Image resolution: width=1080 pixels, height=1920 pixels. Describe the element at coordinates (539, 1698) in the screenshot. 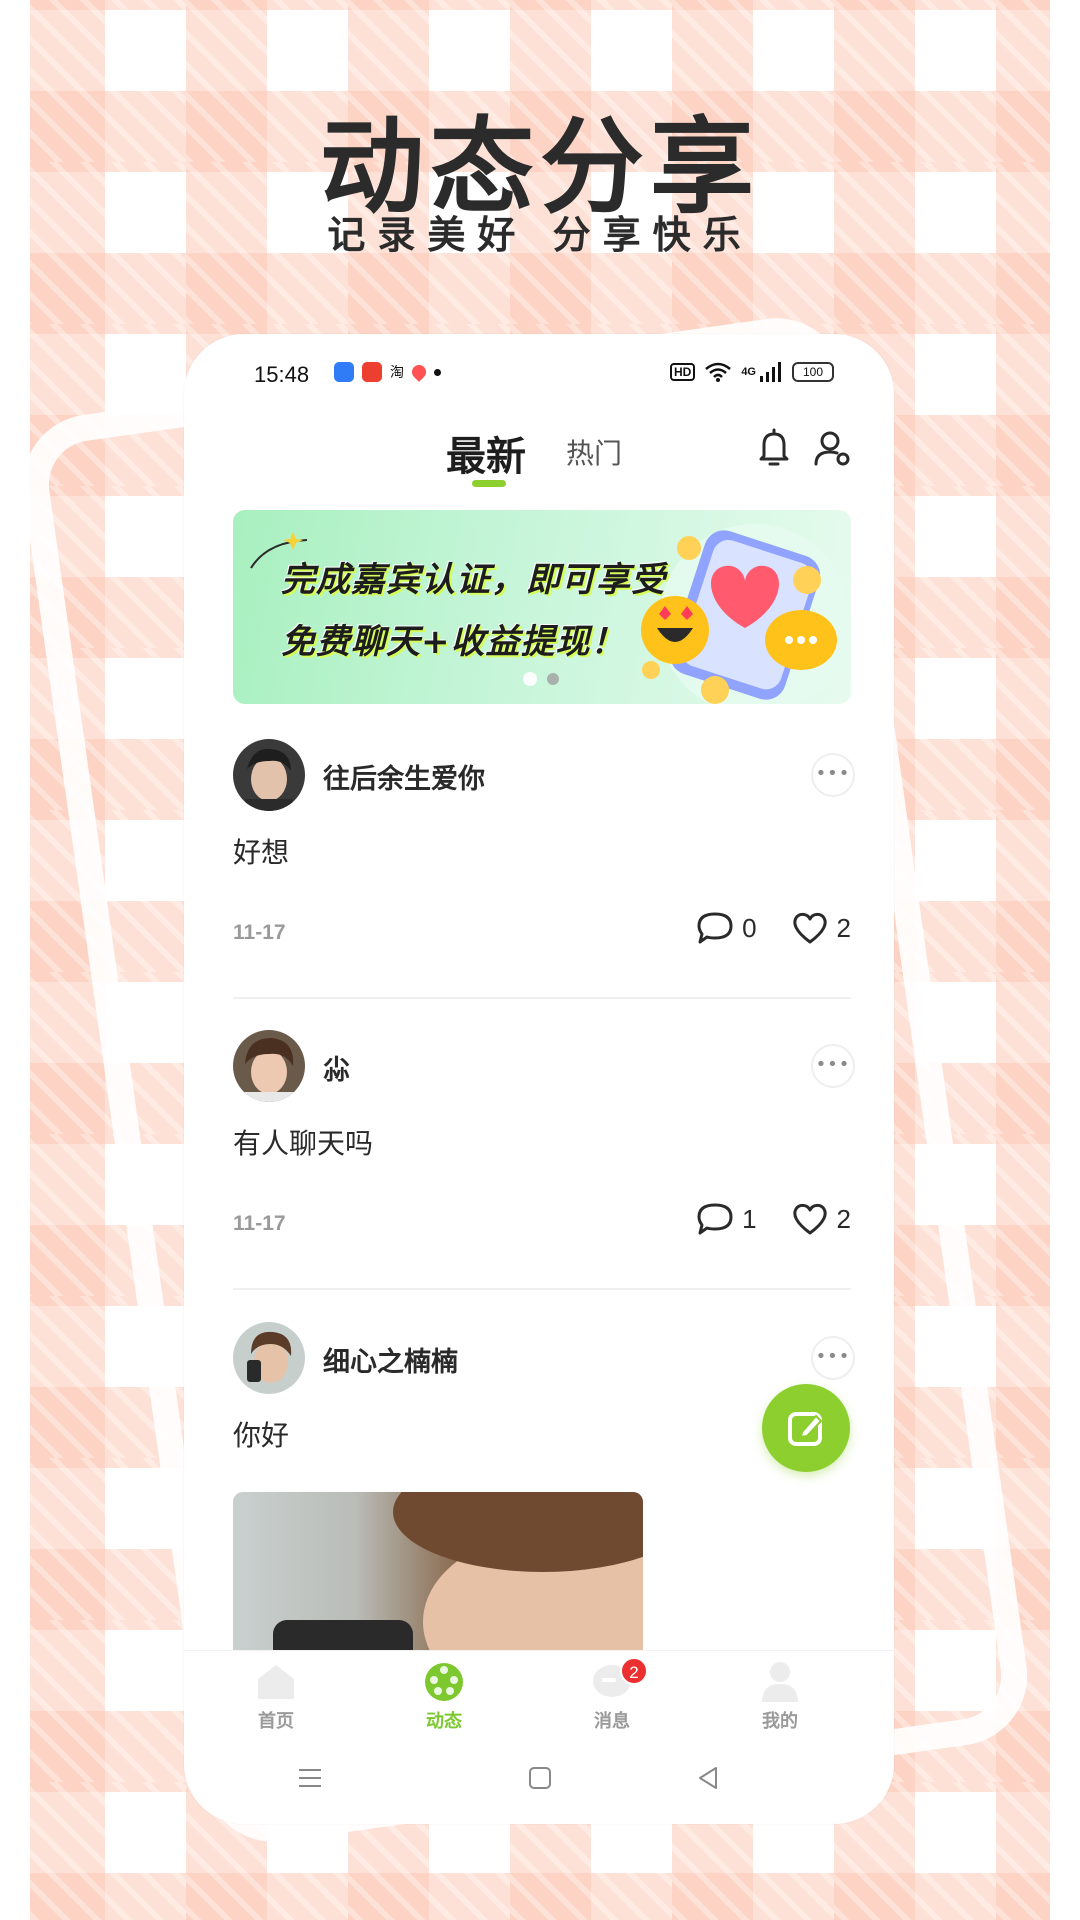

I see `bottom-tab-bar: 首页 动态 2 消息 我的` at that location.